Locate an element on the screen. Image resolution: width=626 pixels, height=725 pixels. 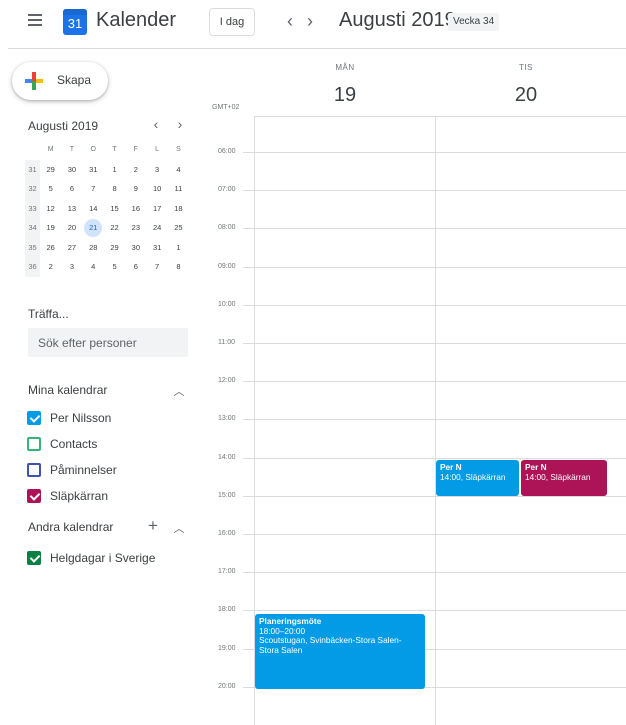
chevron-right-icon: › is located at coordinates (310, 21).